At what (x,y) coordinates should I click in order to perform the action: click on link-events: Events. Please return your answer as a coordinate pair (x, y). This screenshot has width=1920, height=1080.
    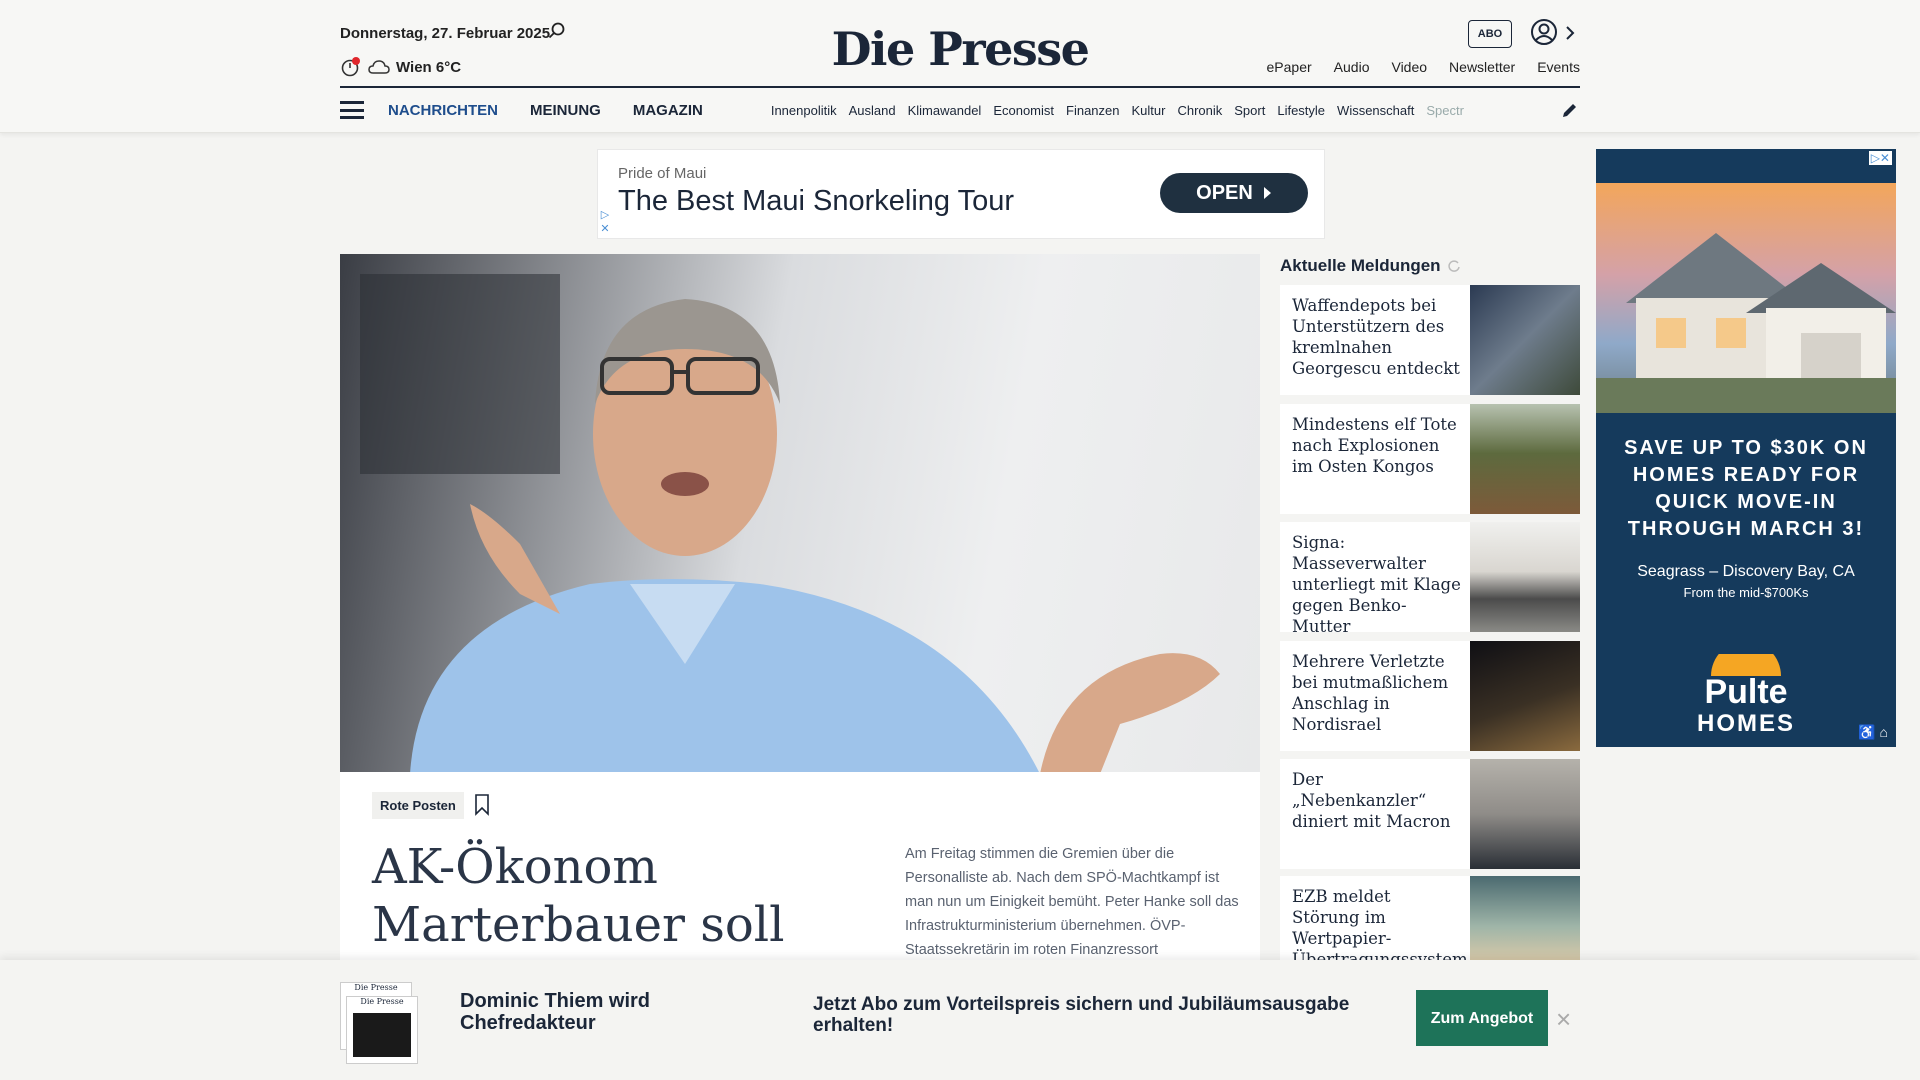
    Looking at the image, I should click on (1558, 67).